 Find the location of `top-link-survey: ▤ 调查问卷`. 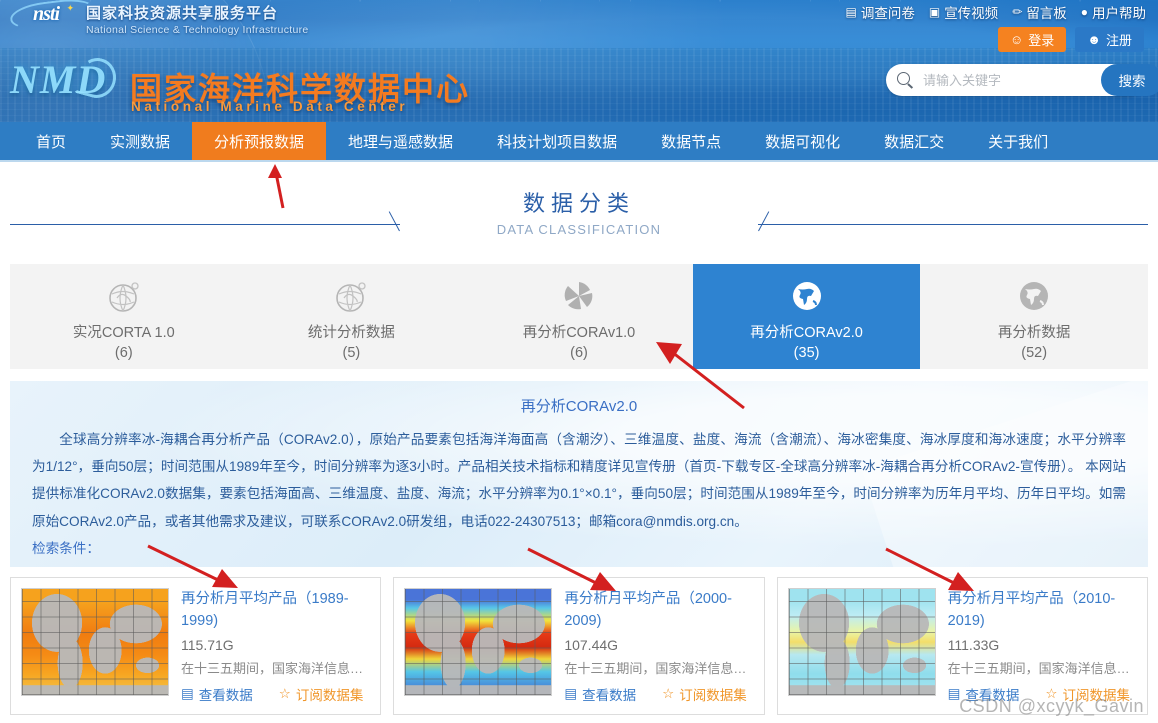

top-link-survey: ▤ 调查问卷 is located at coordinates (880, 12).